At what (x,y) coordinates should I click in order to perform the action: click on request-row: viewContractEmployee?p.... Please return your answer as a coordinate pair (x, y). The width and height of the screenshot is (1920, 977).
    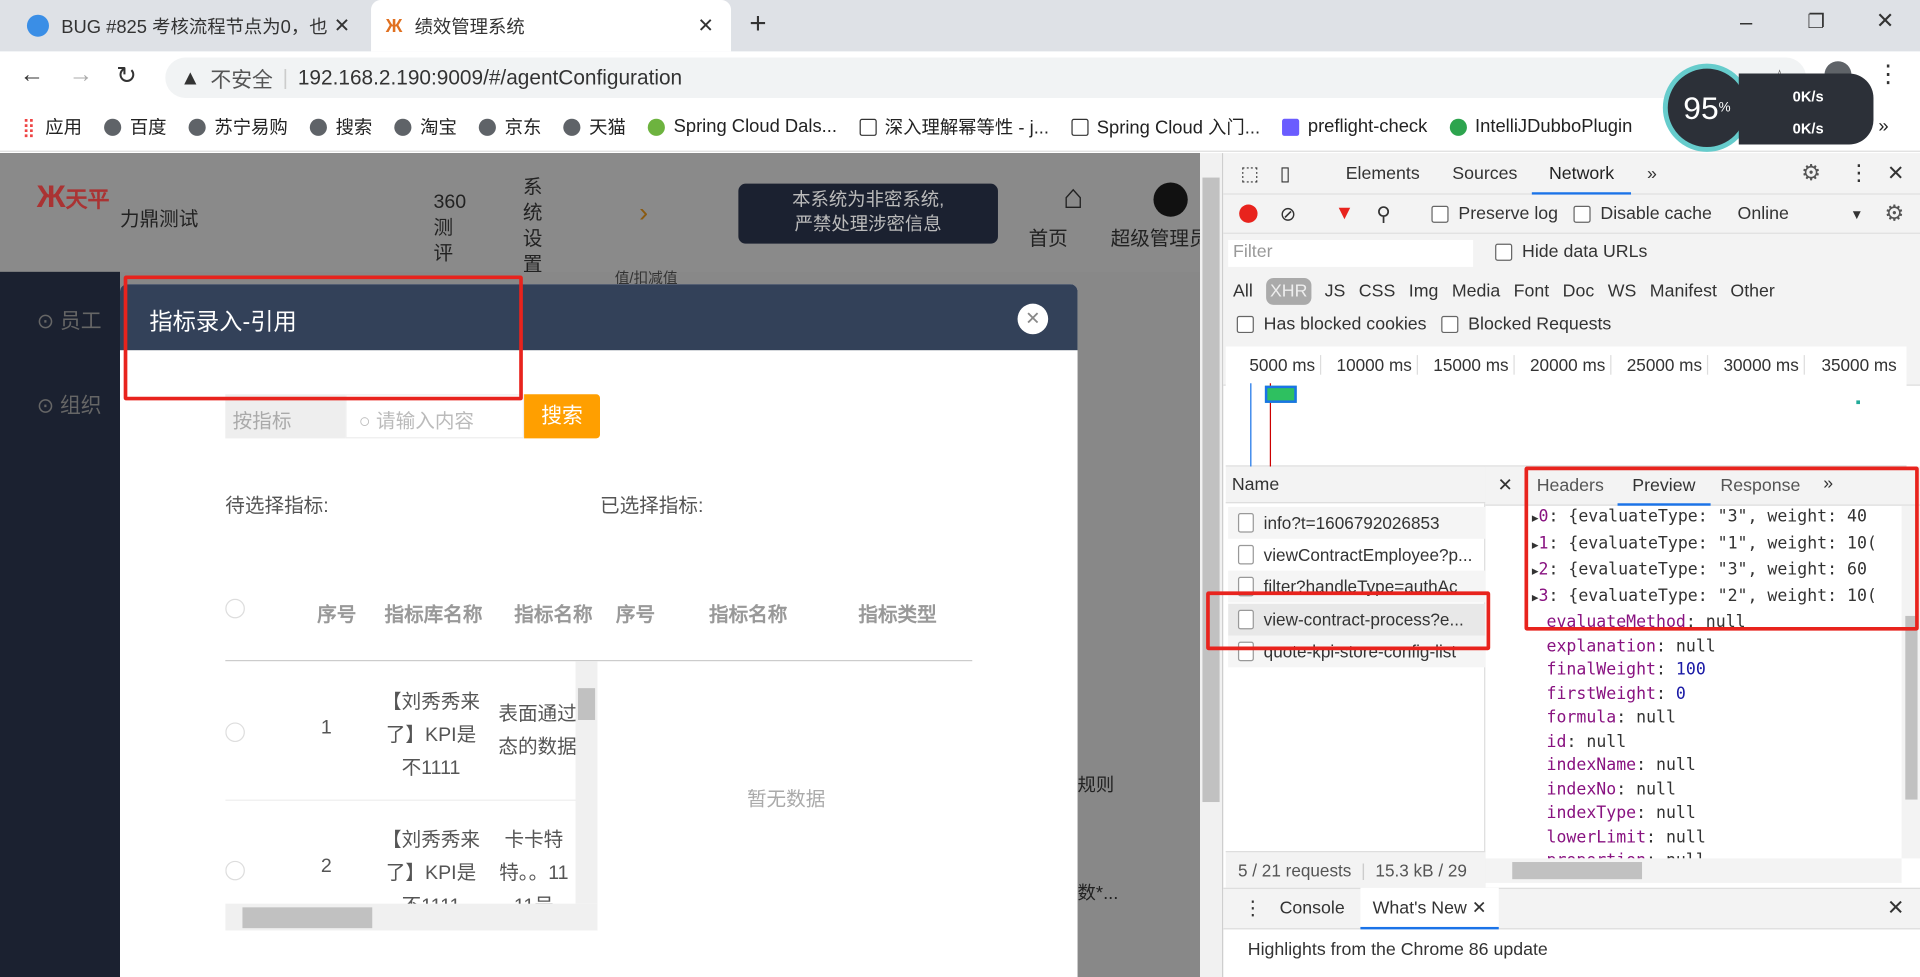
    Looking at the image, I should click on (1356, 555).